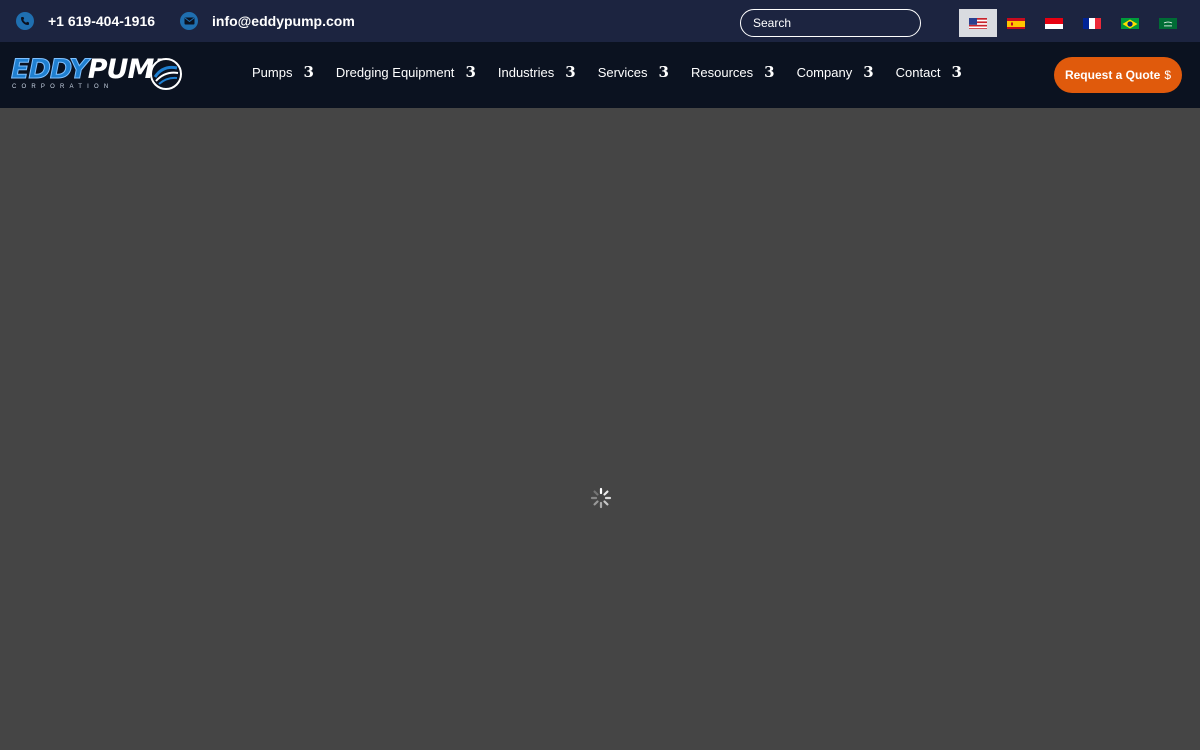  Describe the element at coordinates (189, 21) in the screenshot. I see `email-icon` at that location.